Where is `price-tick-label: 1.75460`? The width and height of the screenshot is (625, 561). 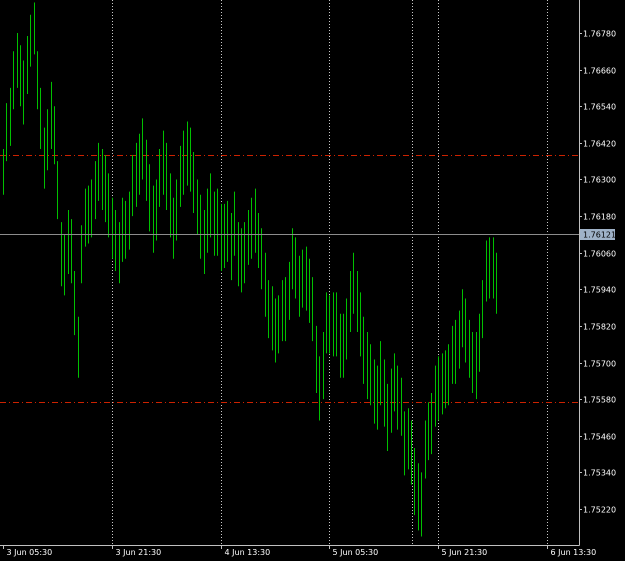 price-tick-label: 1.75460 is located at coordinates (599, 437).